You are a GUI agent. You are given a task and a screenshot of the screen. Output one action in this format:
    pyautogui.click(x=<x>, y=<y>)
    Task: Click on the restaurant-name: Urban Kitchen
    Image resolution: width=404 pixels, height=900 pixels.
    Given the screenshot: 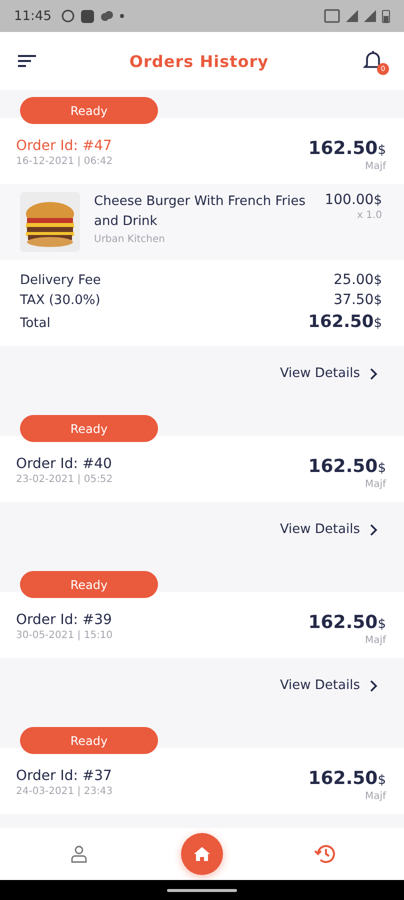 What is the action you would take?
    pyautogui.click(x=130, y=239)
    